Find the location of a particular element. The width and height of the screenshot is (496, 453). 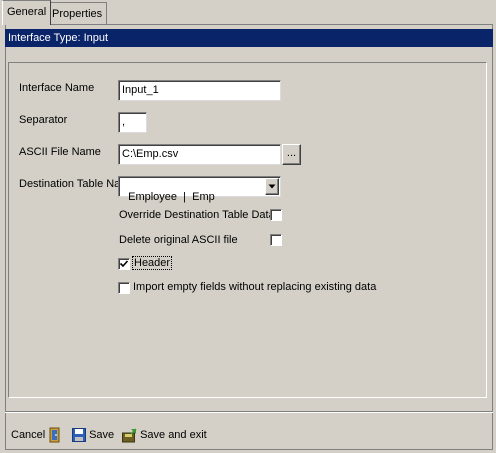

cancel-label: Cancel is located at coordinates (28, 435).